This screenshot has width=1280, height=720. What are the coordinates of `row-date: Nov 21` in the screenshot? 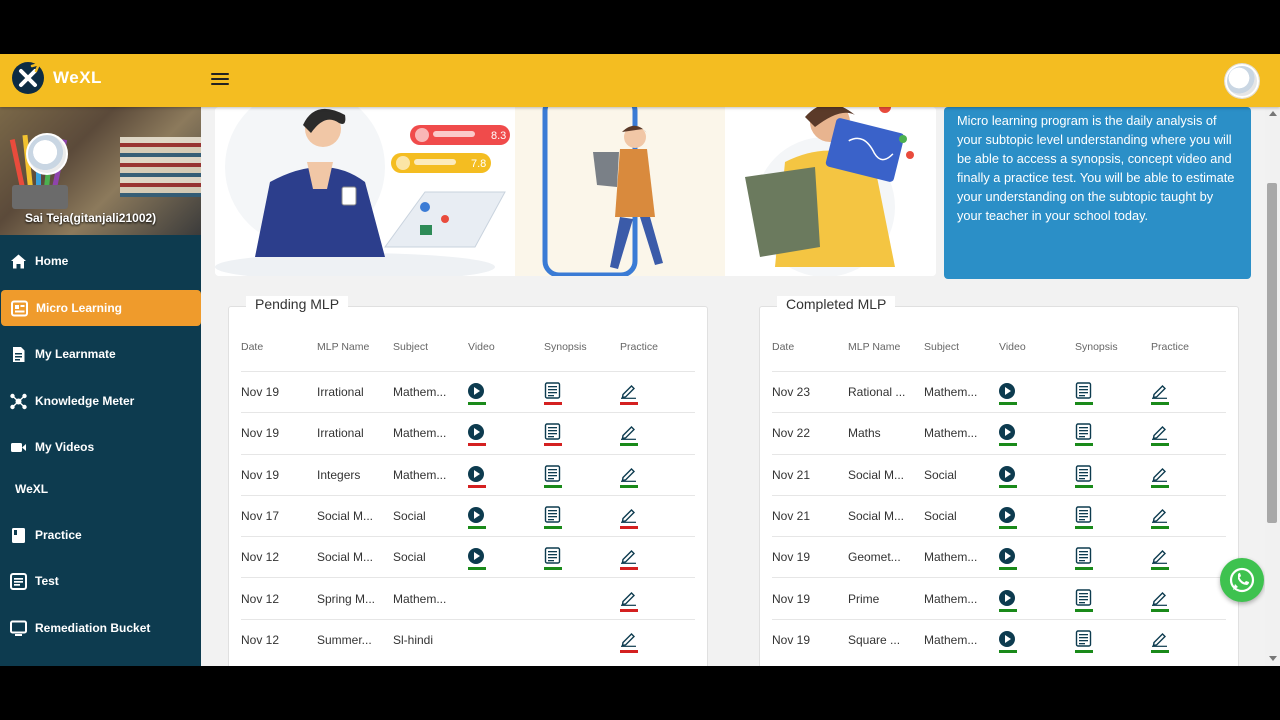 It's located at (791, 516).